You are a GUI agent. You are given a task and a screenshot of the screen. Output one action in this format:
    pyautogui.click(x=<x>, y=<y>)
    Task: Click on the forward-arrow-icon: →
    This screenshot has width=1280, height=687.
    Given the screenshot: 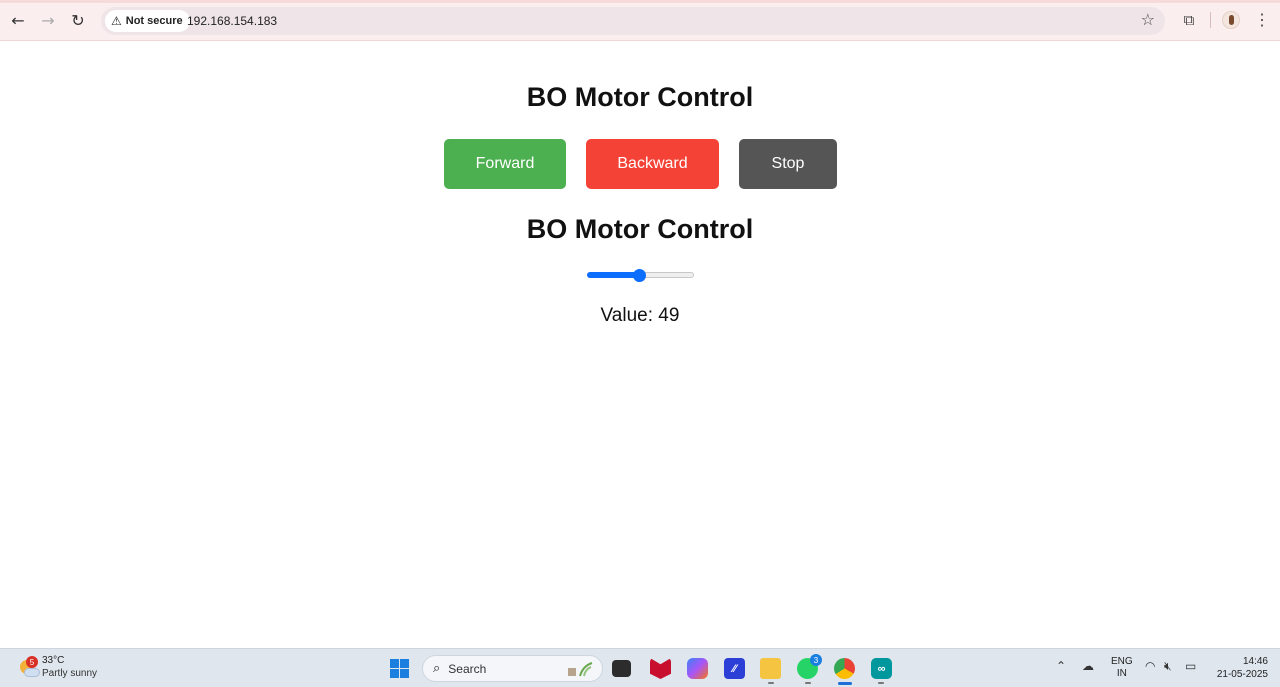 What is the action you would take?
    pyautogui.click(x=48, y=20)
    